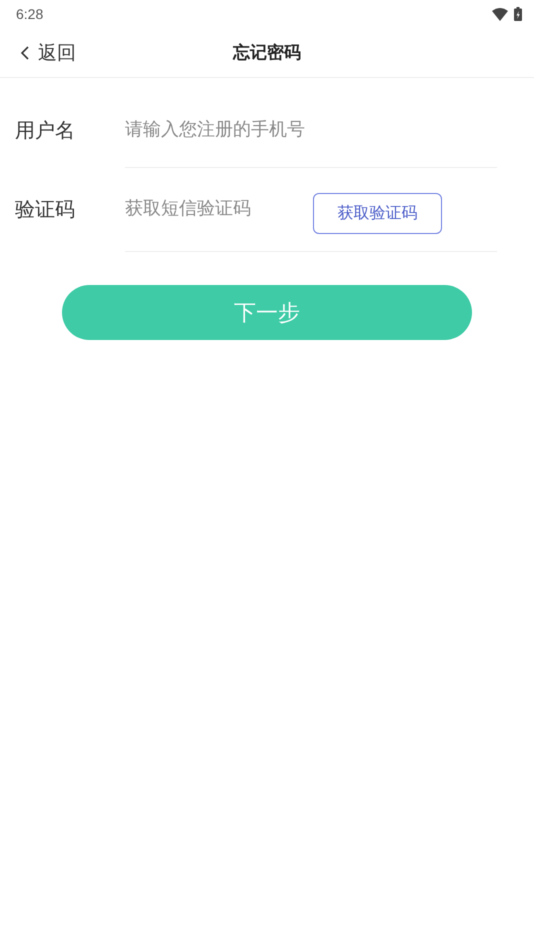  What do you see at coordinates (377, 213) in the screenshot?
I see `get-code-button: 获取验证码` at bounding box center [377, 213].